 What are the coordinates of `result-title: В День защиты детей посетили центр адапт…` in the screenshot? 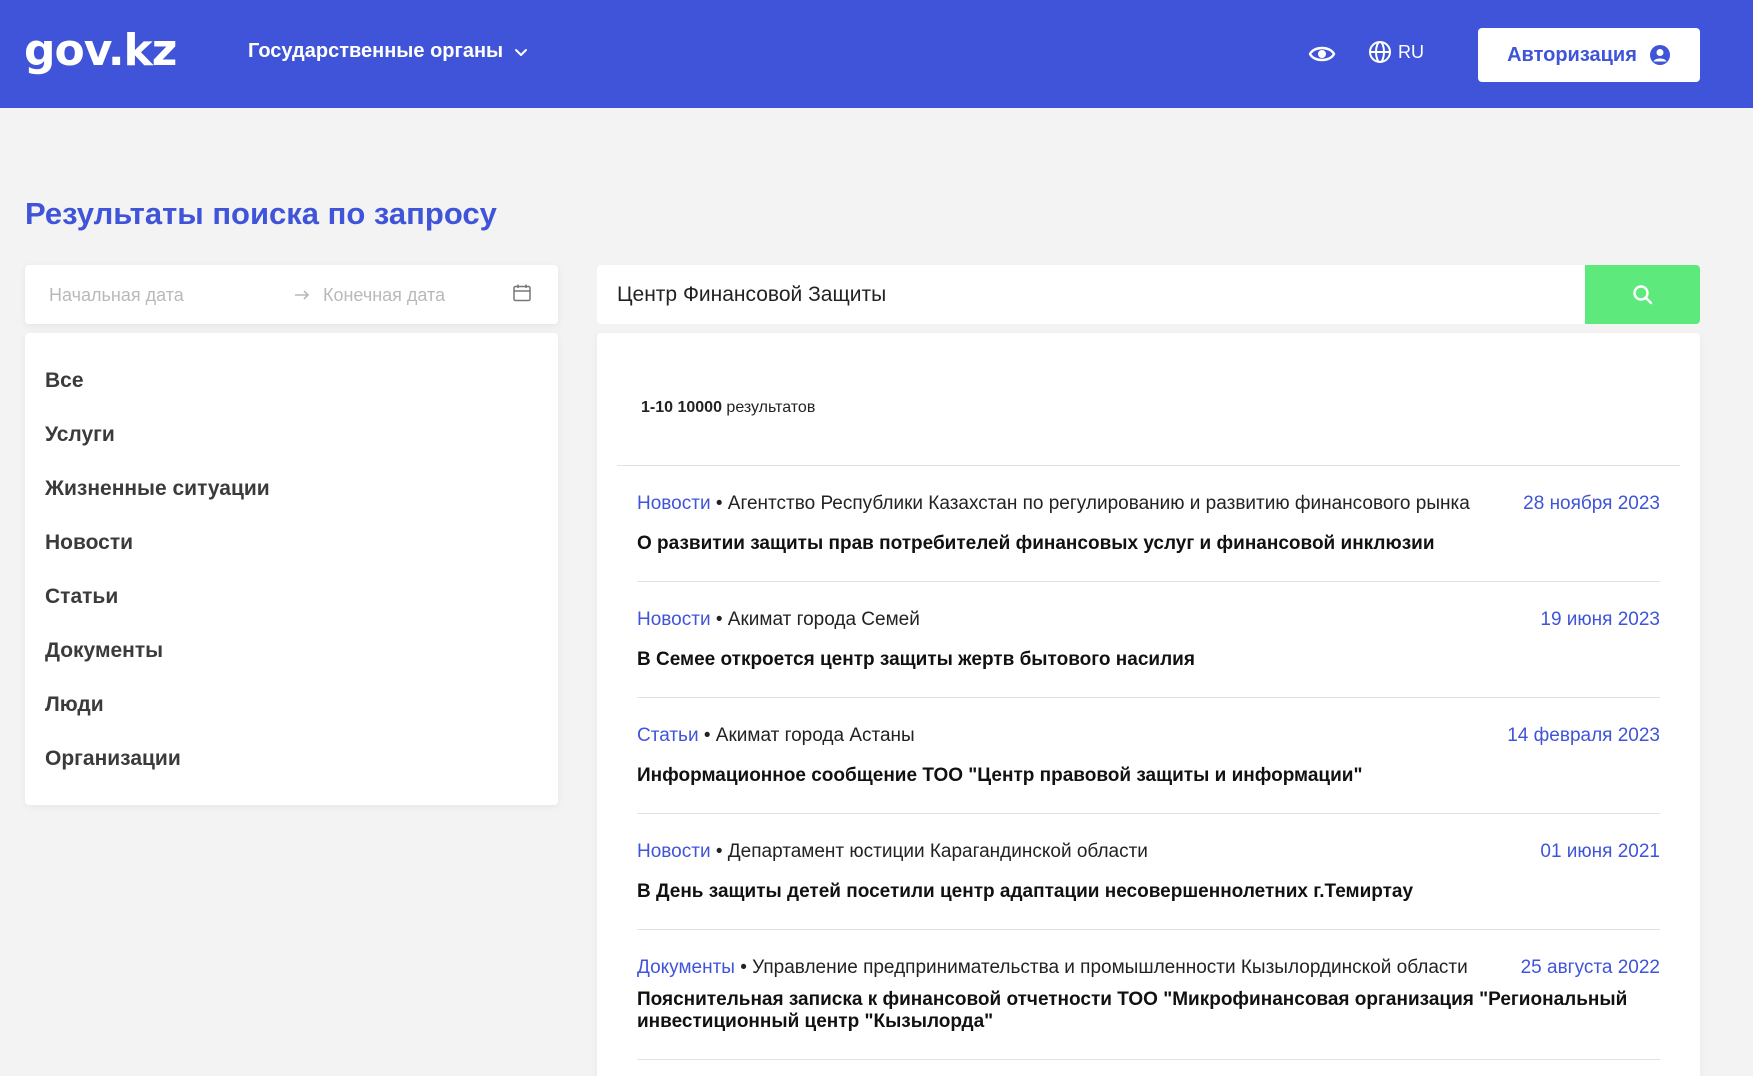 It's located at (1148, 892).